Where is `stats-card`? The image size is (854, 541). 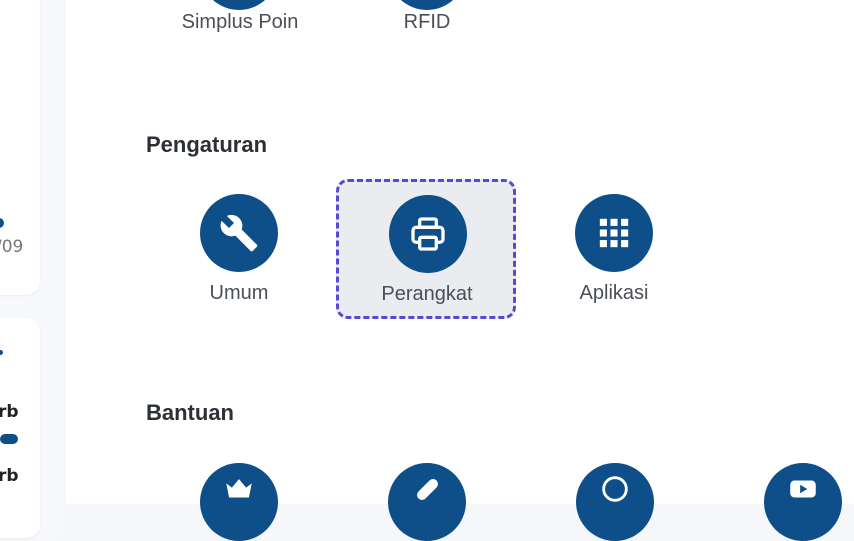 stats-card is located at coordinates (20, 428).